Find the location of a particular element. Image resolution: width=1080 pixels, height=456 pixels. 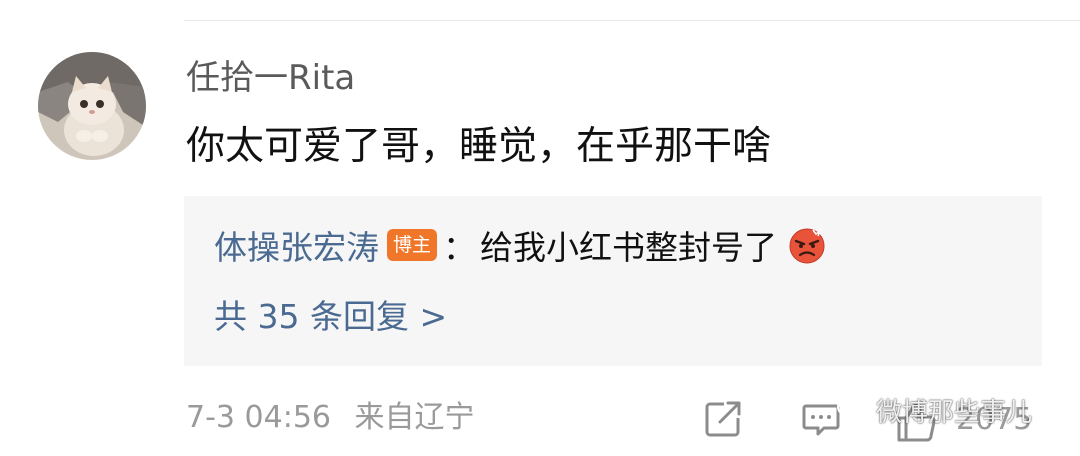

comment-location: 来自辽宁 is located at coordinates (414, 417).